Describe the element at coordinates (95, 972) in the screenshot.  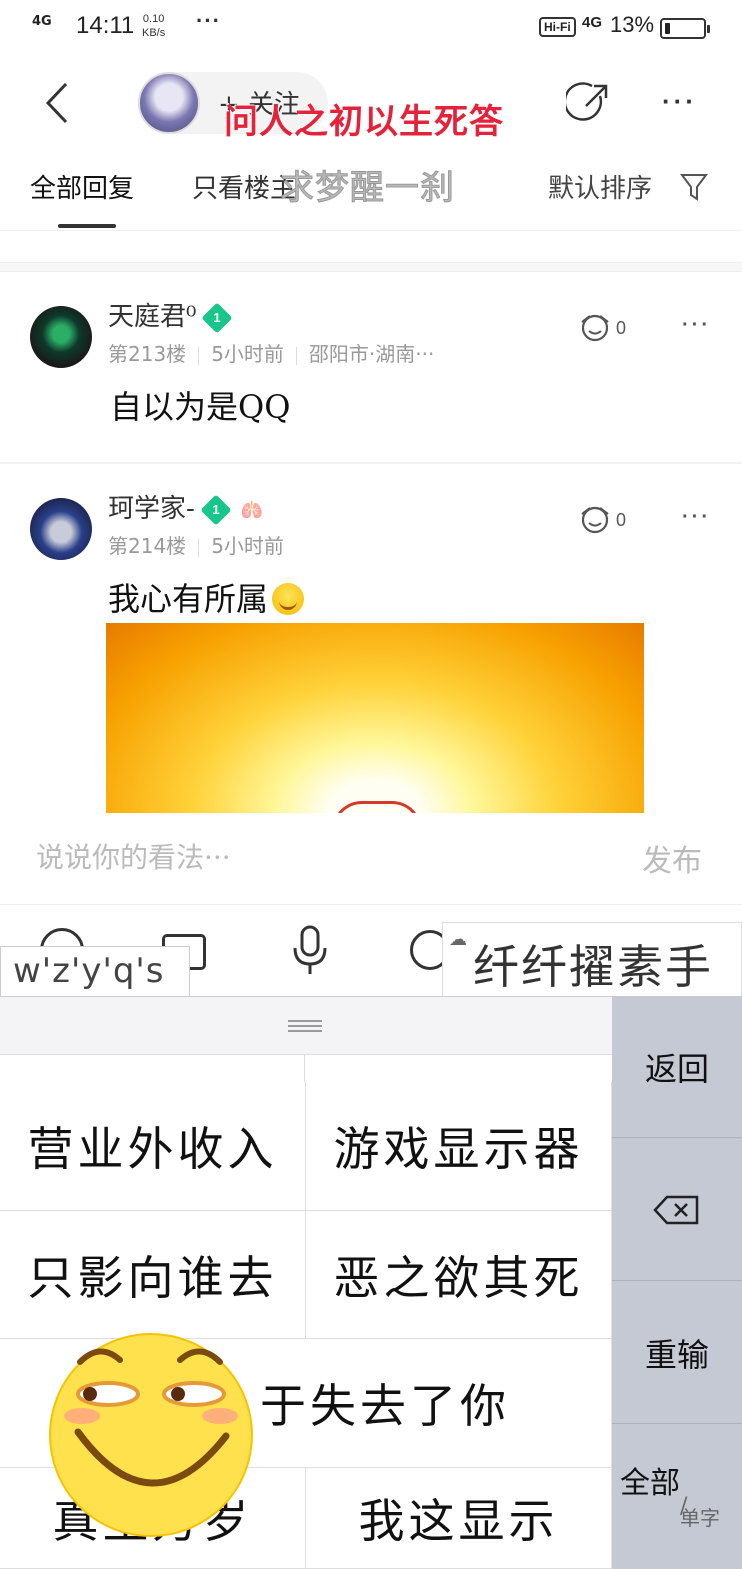
I see `pinyin-composition: w'z'y'q's` at that location.